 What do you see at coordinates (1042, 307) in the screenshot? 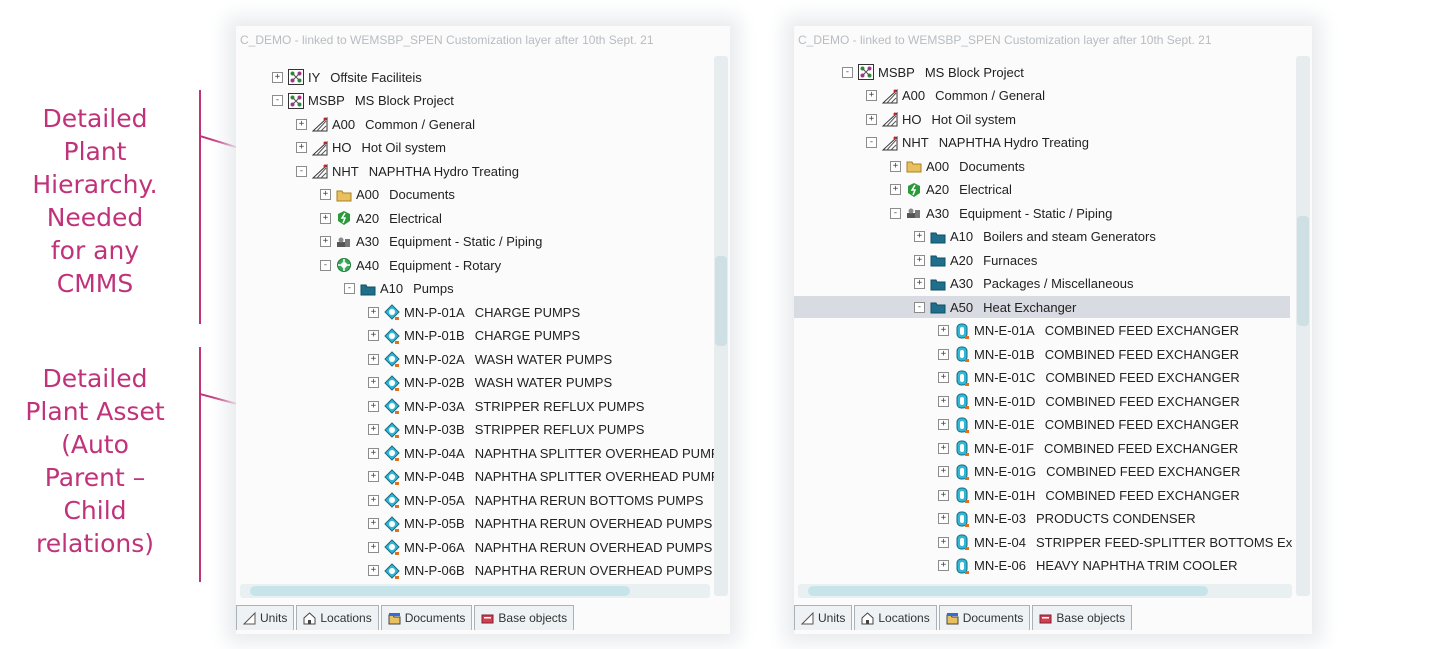
I see `tree-row: - A50 Heat Exchanger` at bounding box center [1042, 307].